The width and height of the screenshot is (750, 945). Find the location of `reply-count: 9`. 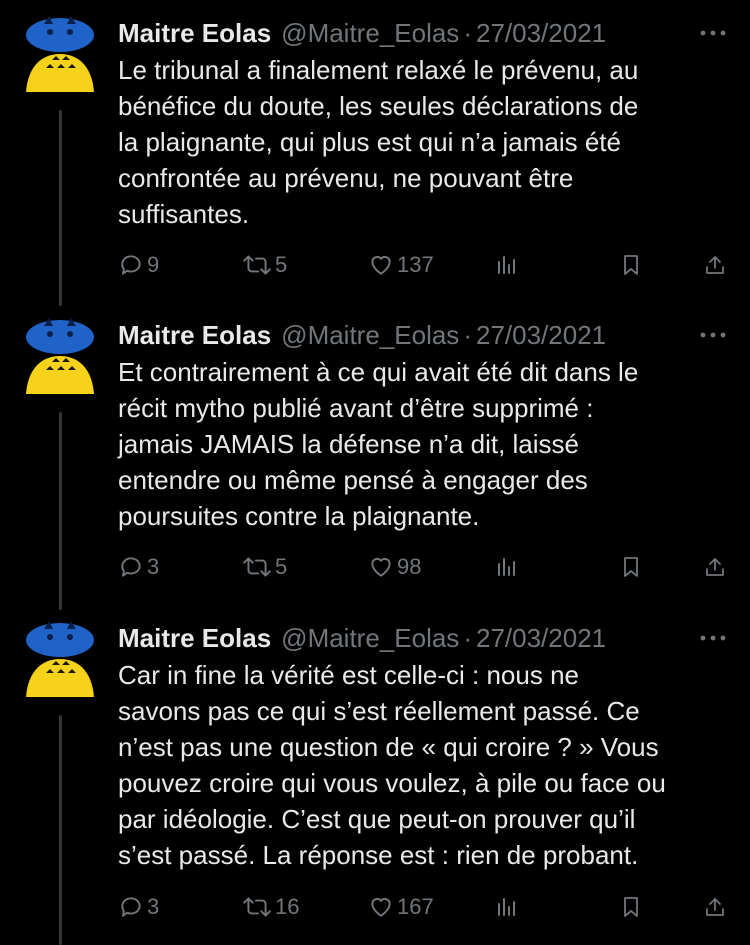

reply-count: 9 is located at coordinates (153, 264).